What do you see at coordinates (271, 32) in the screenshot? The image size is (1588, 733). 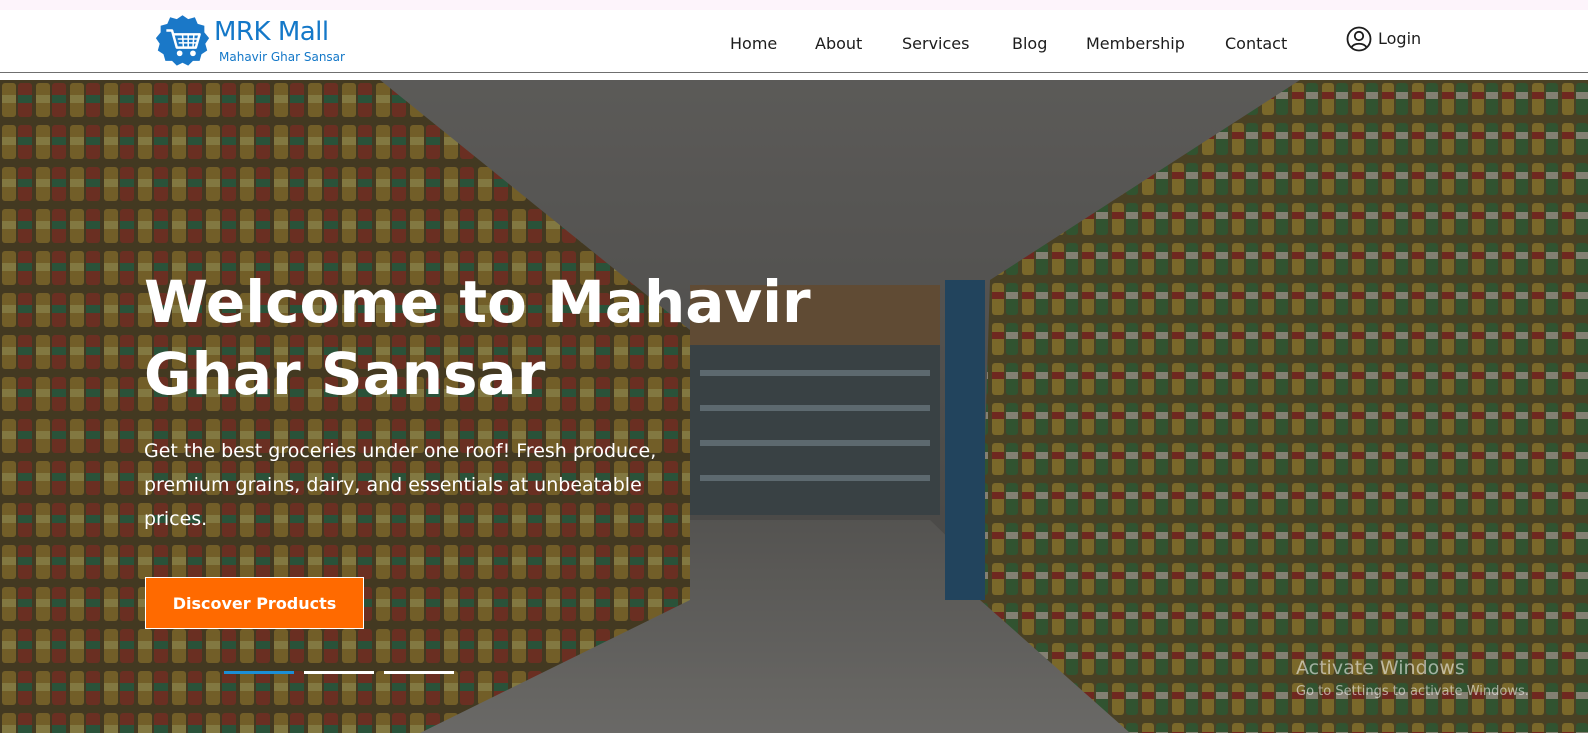 I see `brand-name: MRK Mall` at bounding box center [271, 32].